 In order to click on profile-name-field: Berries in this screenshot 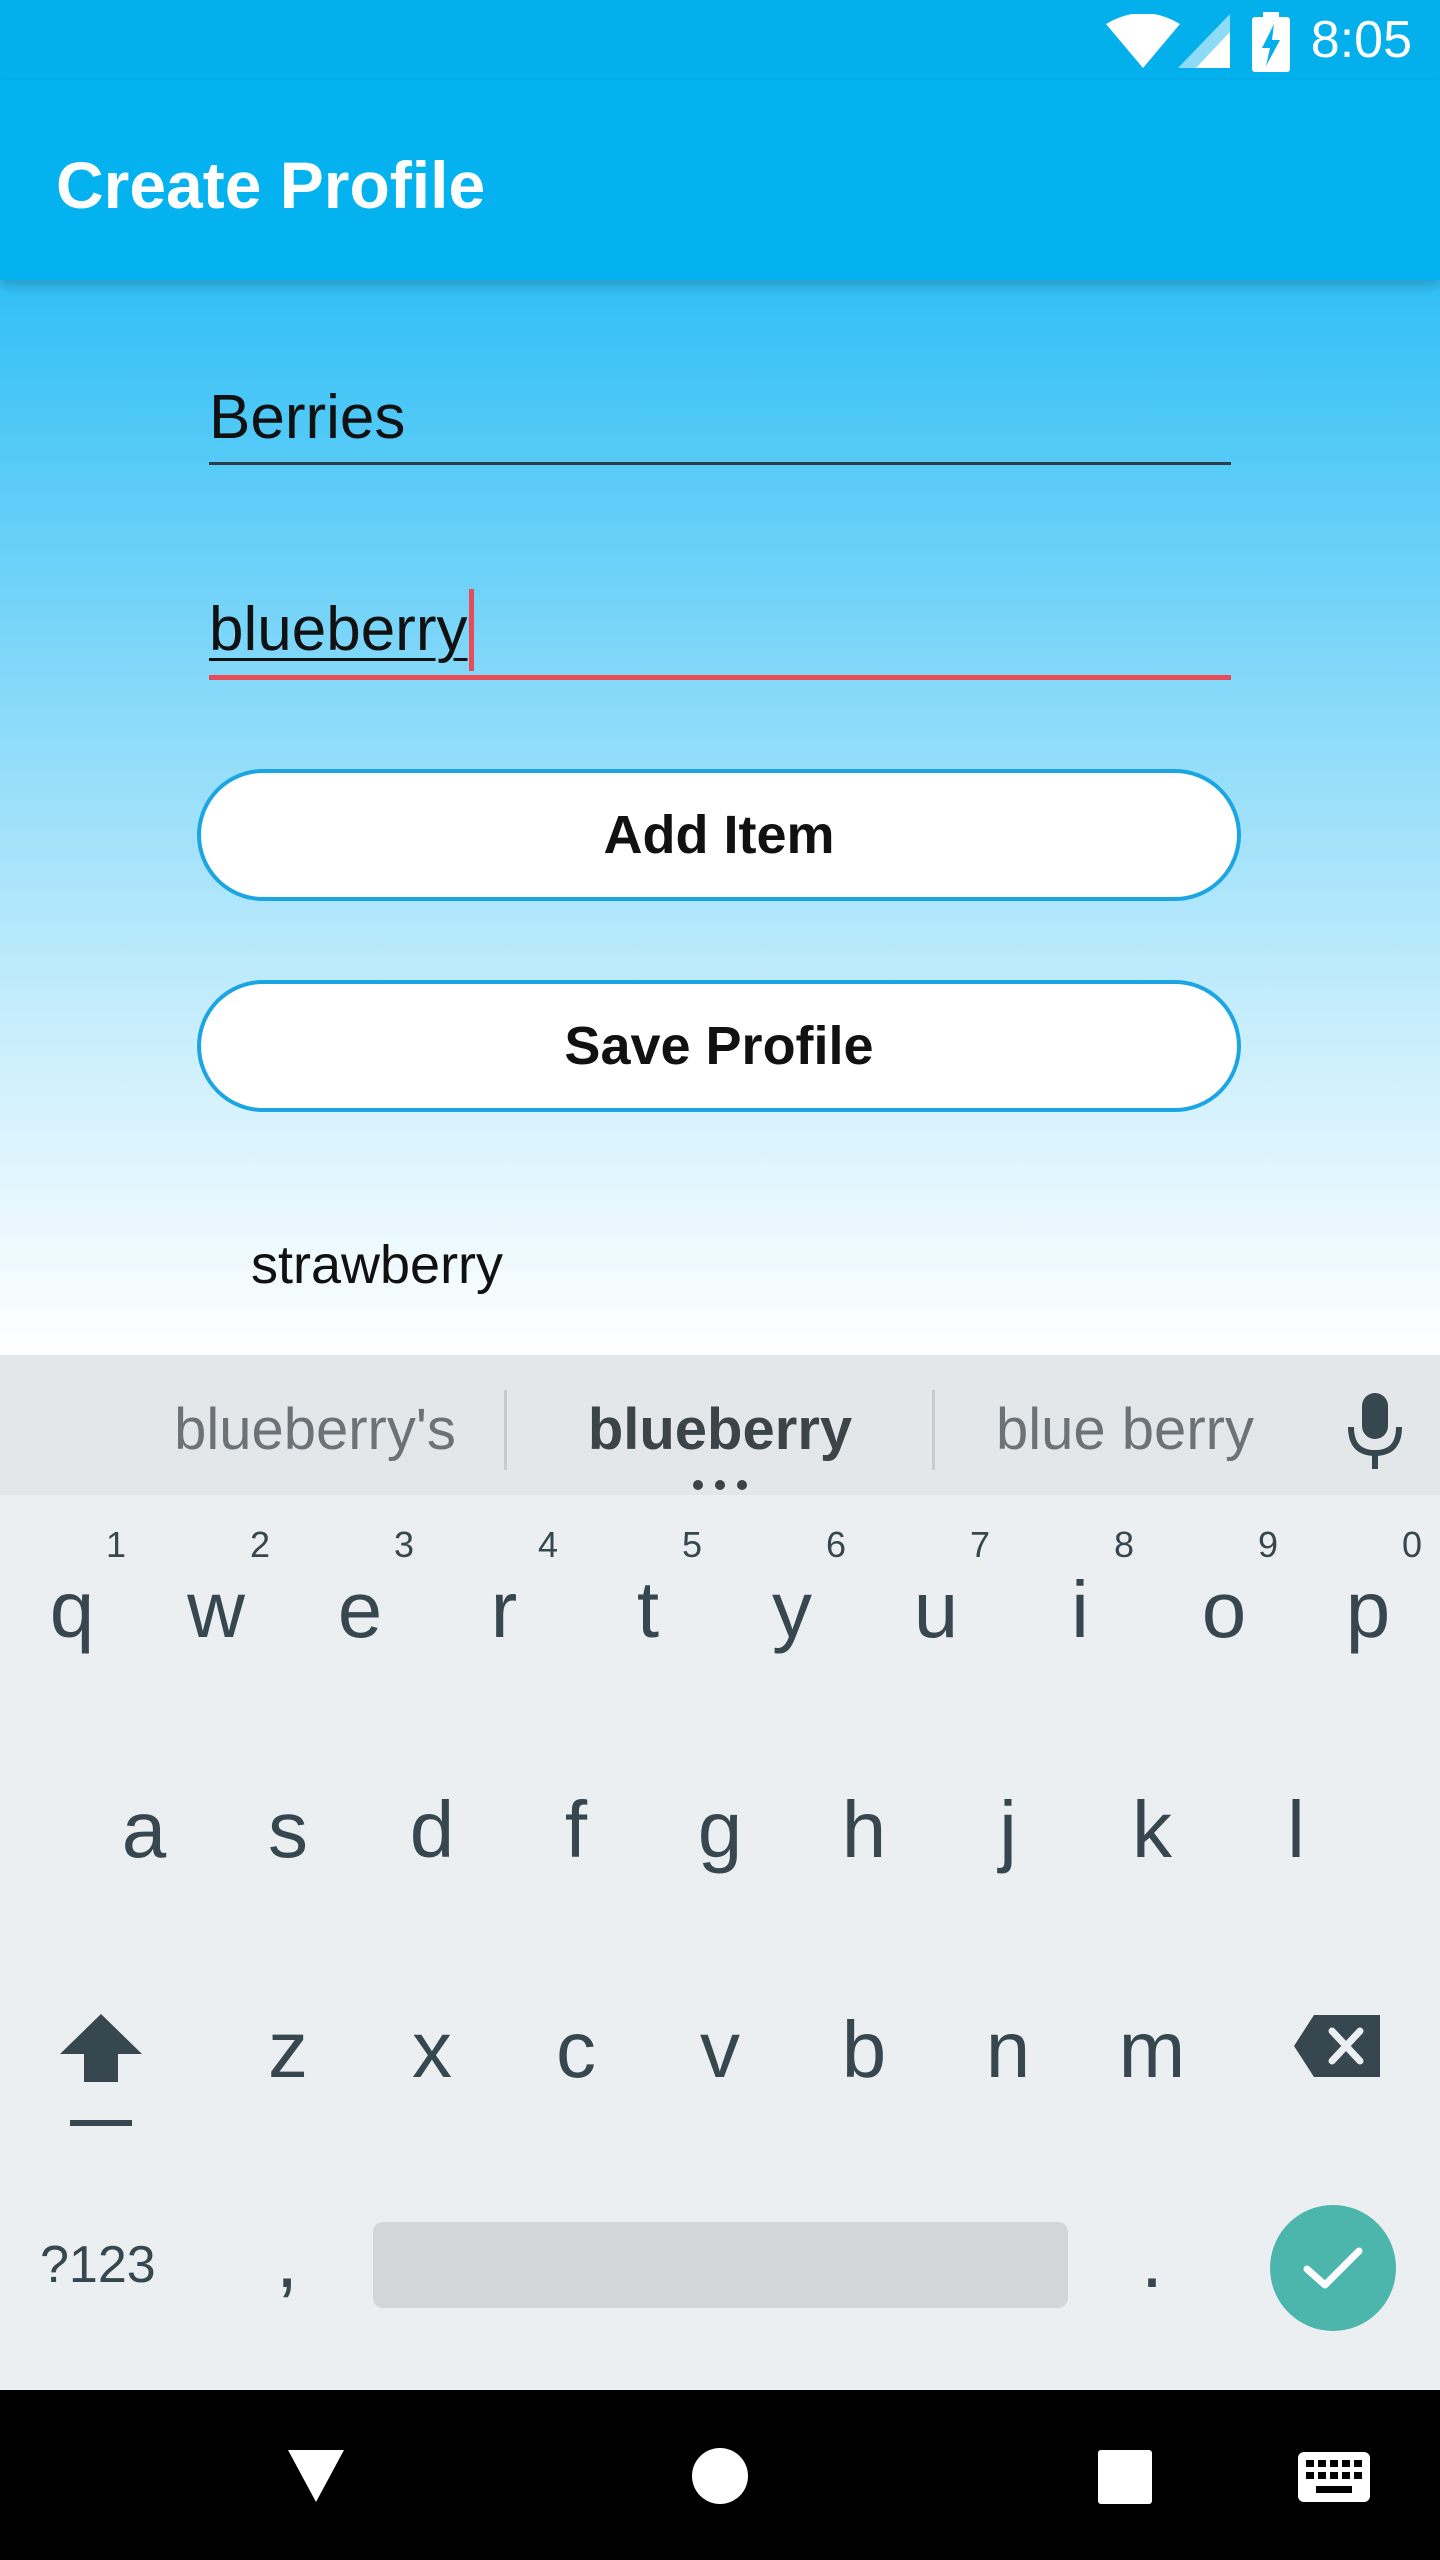, I will do `click(720, 417)`.